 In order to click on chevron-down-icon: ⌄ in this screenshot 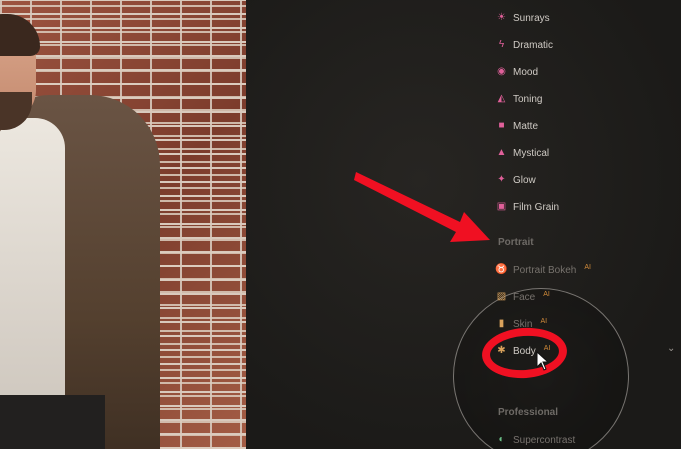, I will do `click(671, 348)`.